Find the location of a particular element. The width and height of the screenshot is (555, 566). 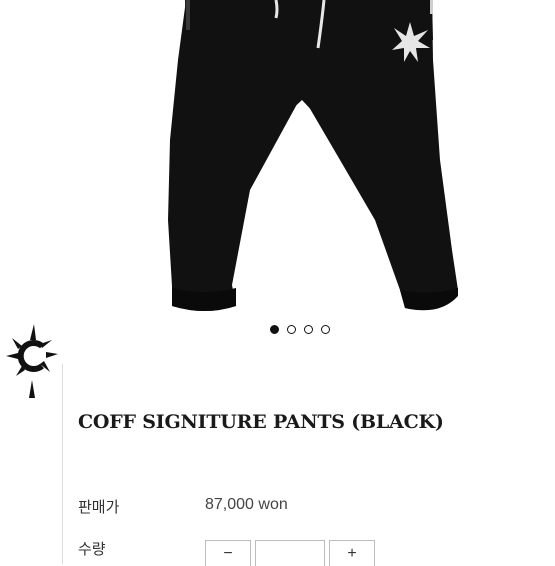

price-value: 87,000 won is located at coordinates (246, 504).